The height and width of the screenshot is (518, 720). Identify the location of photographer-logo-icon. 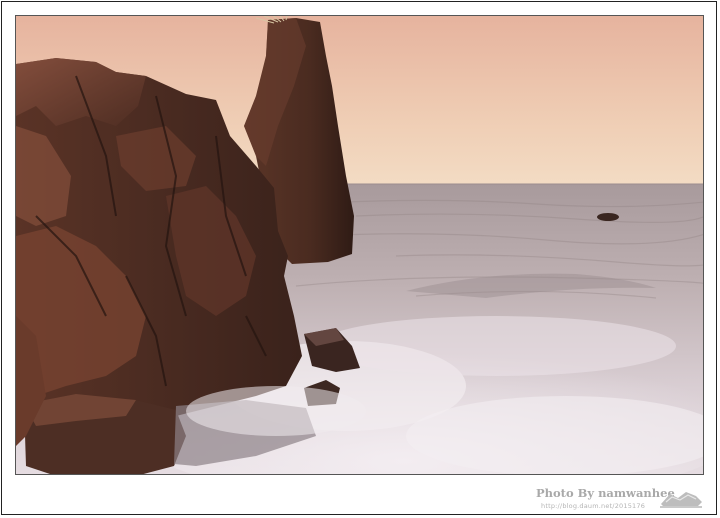
(681, 500).